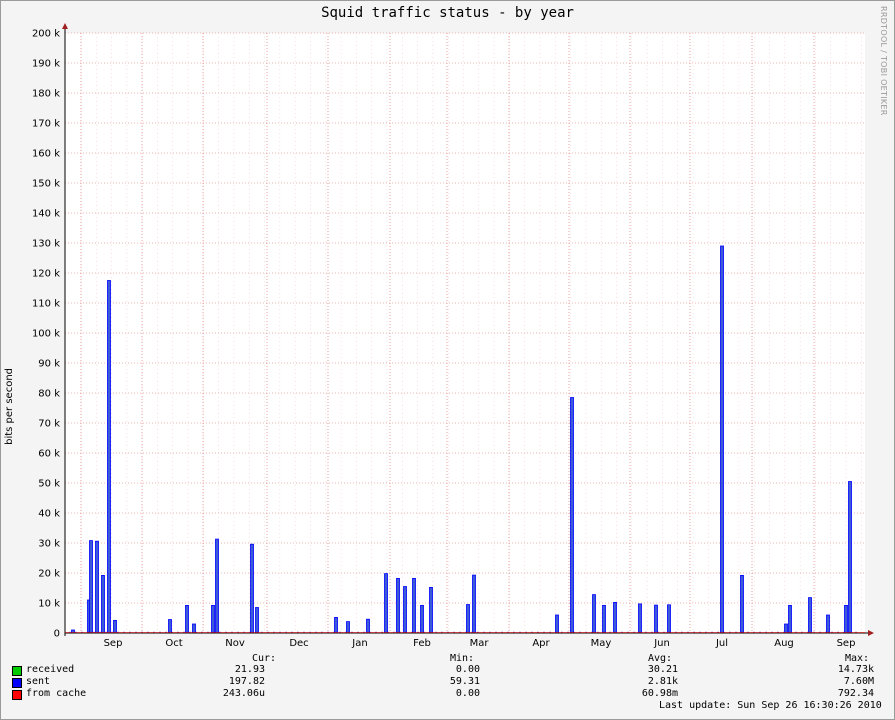 The height and width of the screenshot is (720, 895). What do you see at coordinates (858, 681) in the screenshot?
I see `legend-max: 7.60M` at bounding box center [858, 681].